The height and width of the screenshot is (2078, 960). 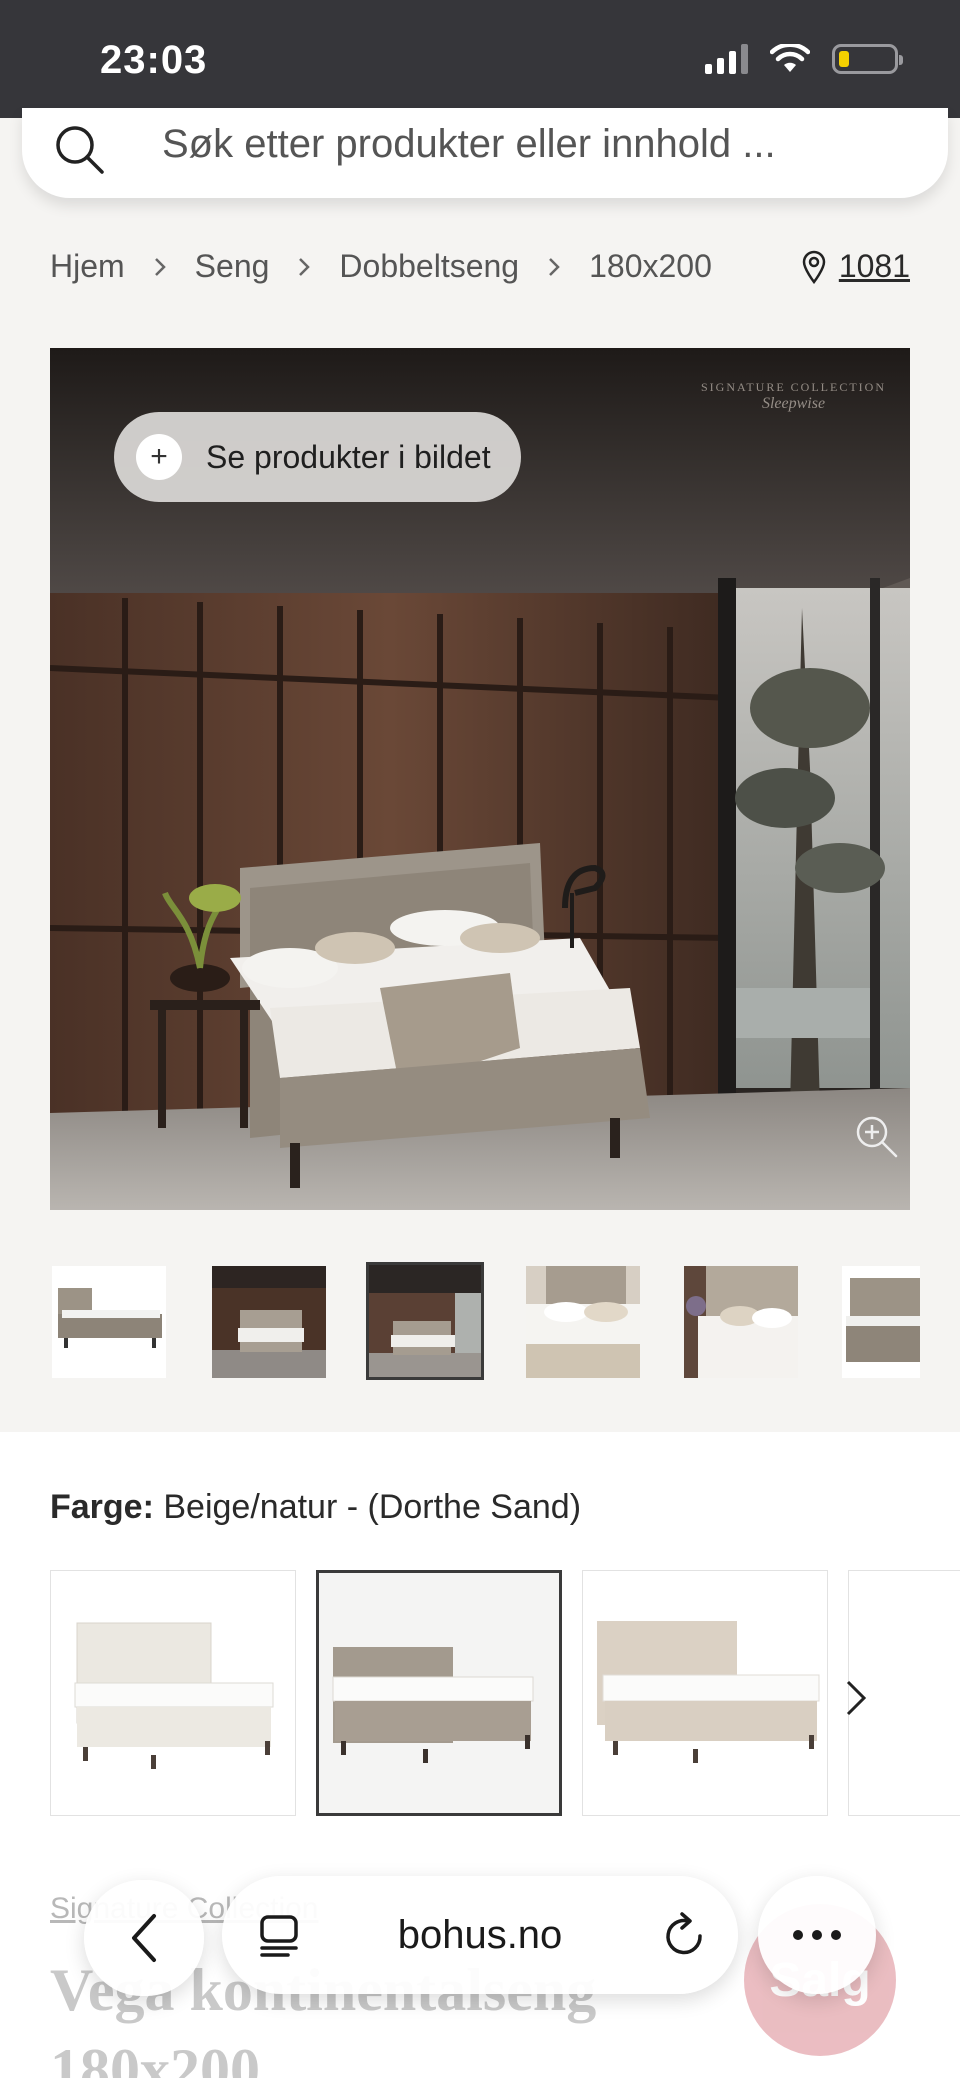 What do you see at coordinates (650, 266) in the screenshot?
I see `breadcrumb-current: 180x200` at bounding box center [650, 266].